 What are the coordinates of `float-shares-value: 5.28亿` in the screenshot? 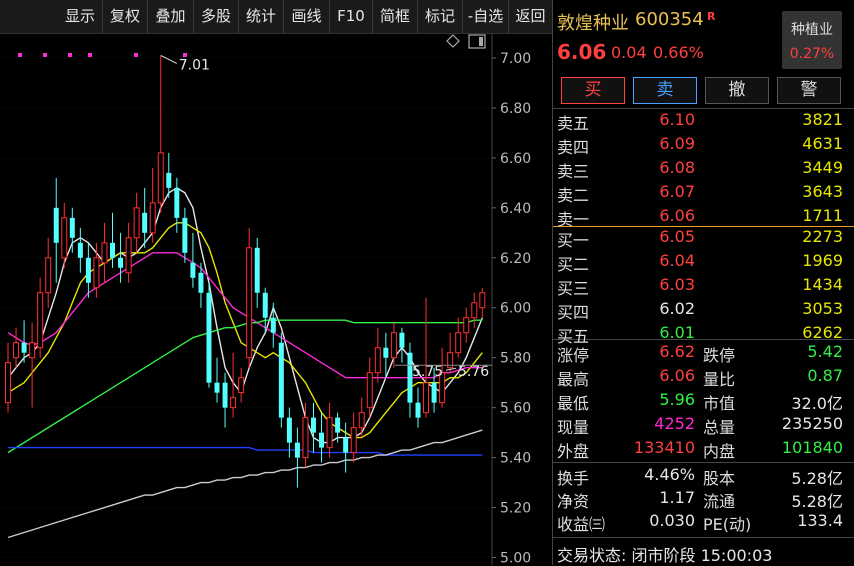 It's located at (817, 501).